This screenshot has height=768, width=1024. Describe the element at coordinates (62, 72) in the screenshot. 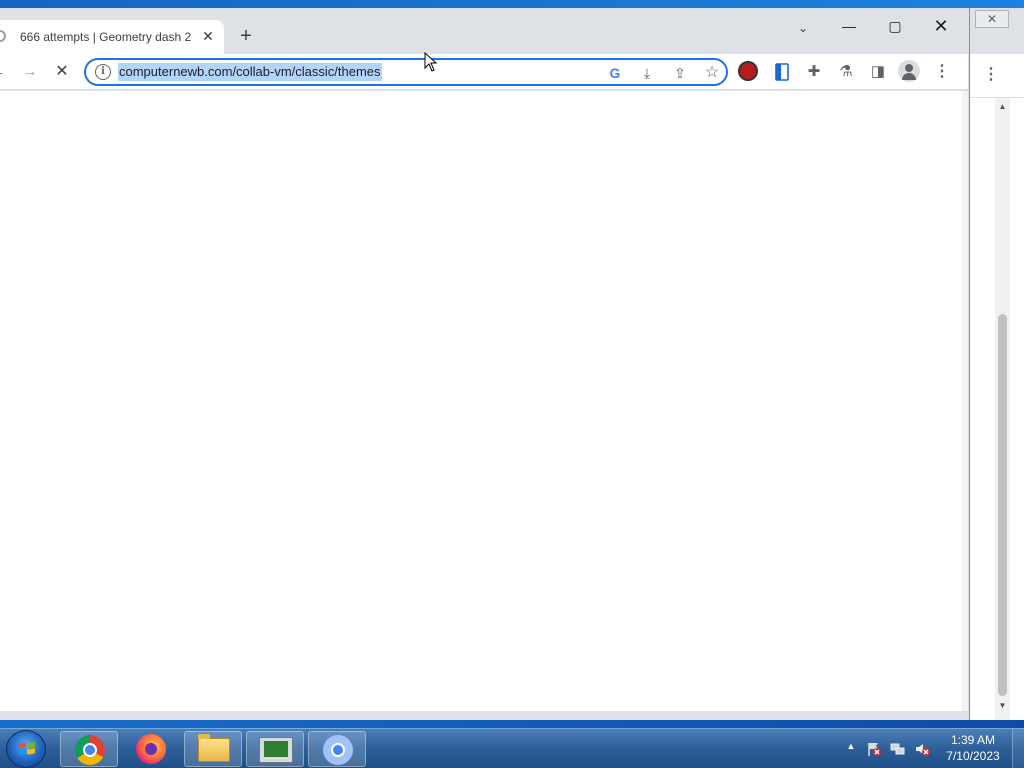

I see `stop-loading-icon: ✕` at that location.